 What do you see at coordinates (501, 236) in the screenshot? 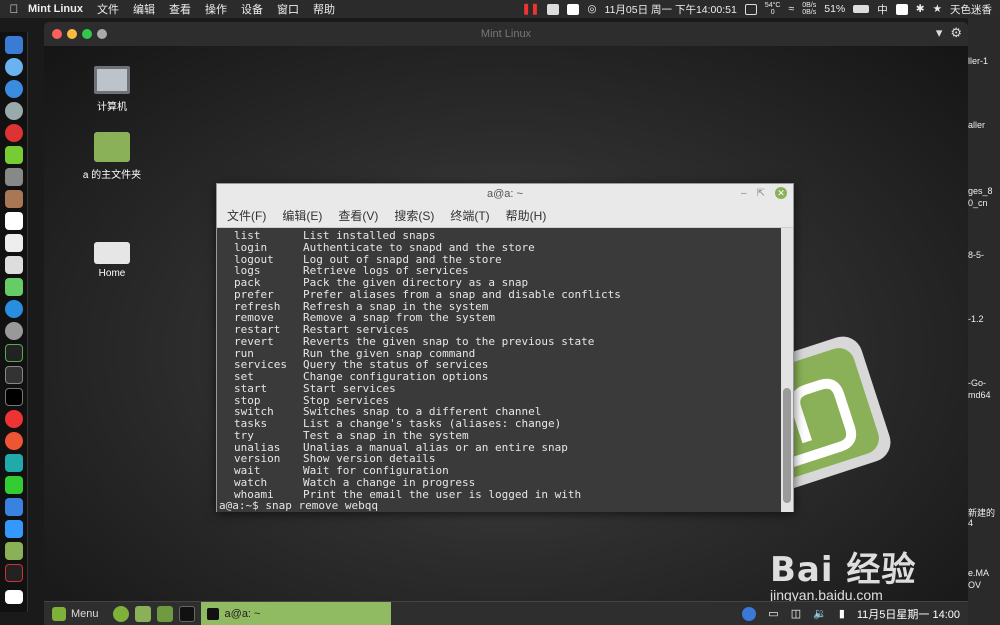
I see `terminal-line: list List installed snaps` at bounding box center [501, 236].